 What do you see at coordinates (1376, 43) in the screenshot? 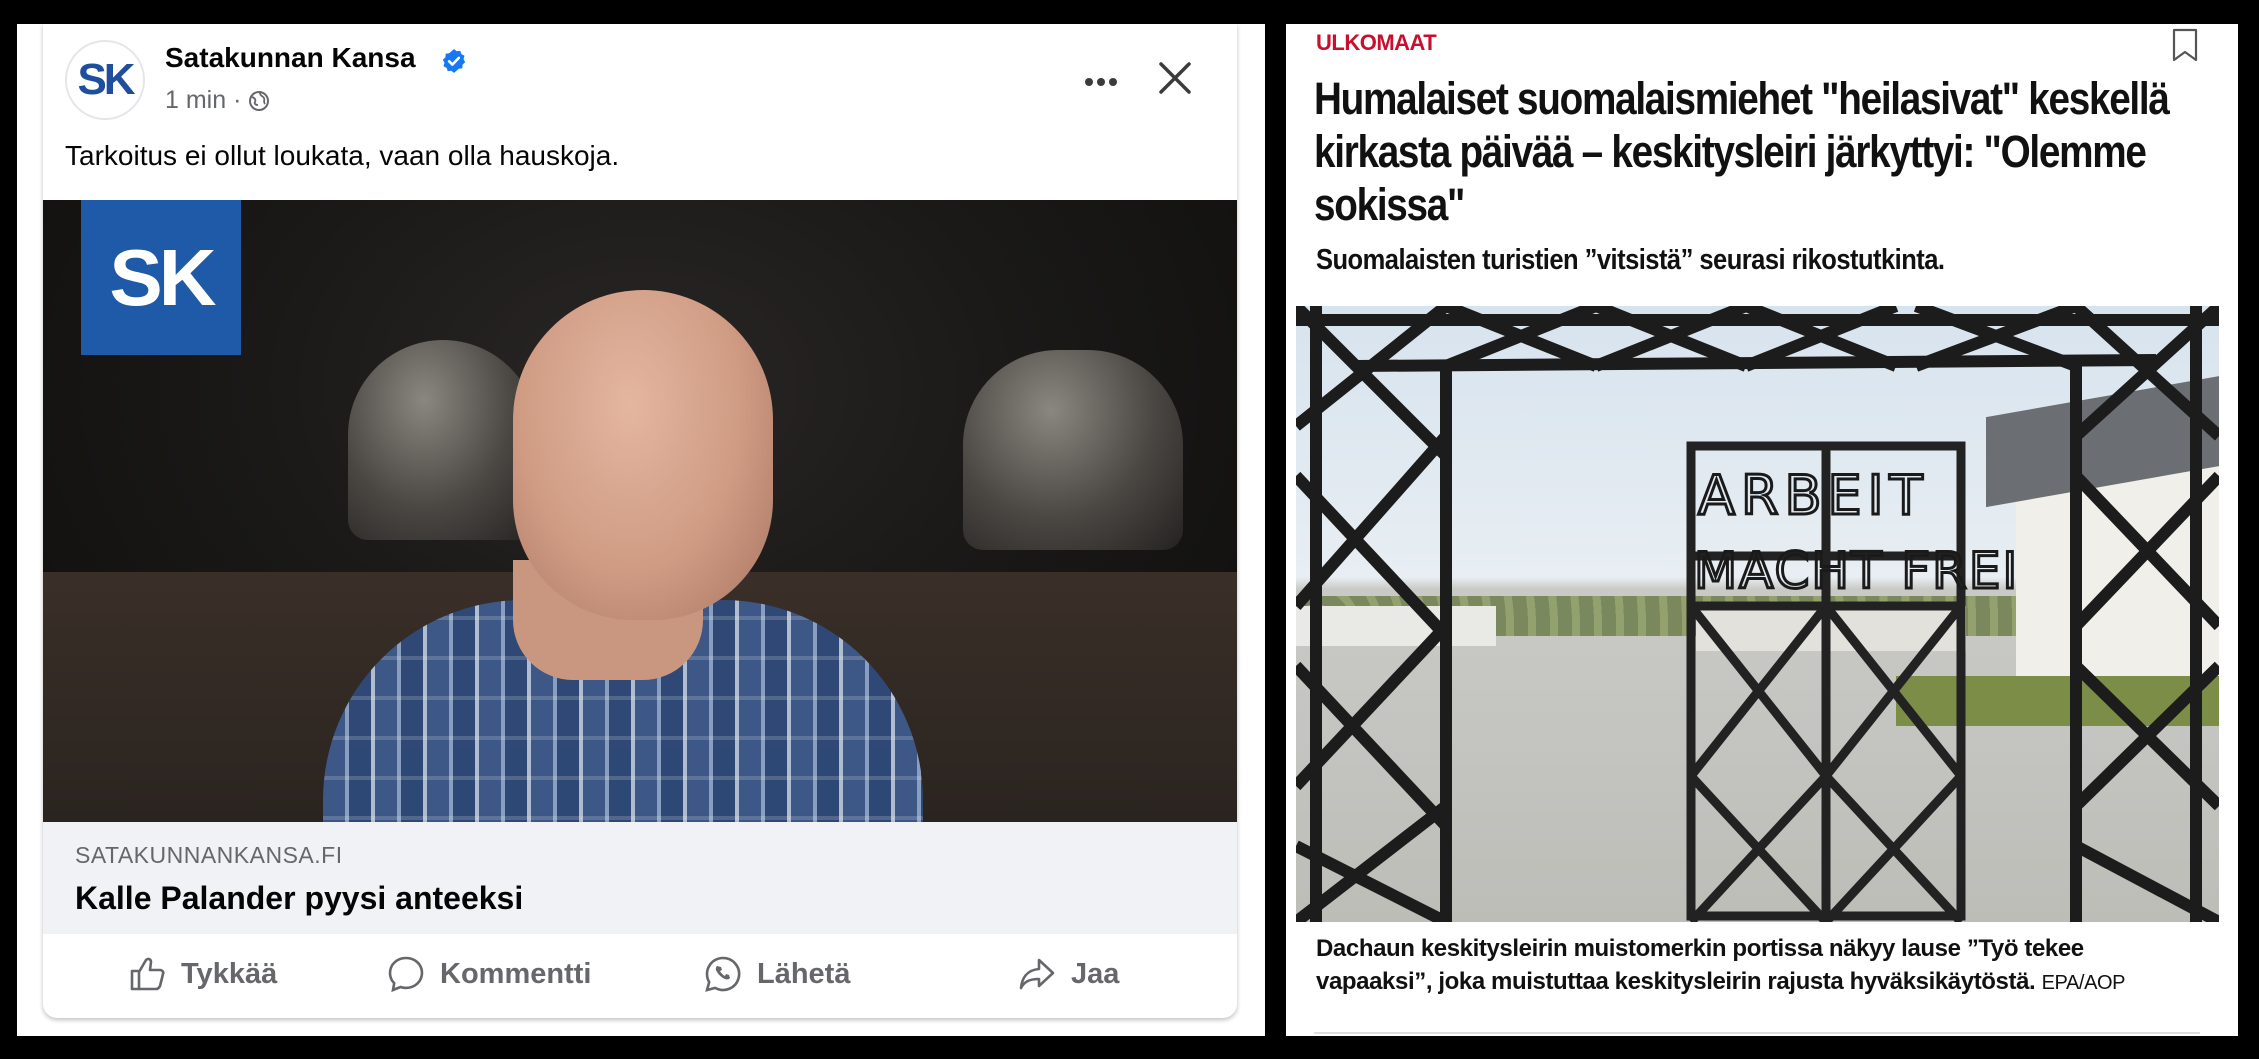
I see `section-tag: ULKOMAAT` at bounding box center [1376, 43].